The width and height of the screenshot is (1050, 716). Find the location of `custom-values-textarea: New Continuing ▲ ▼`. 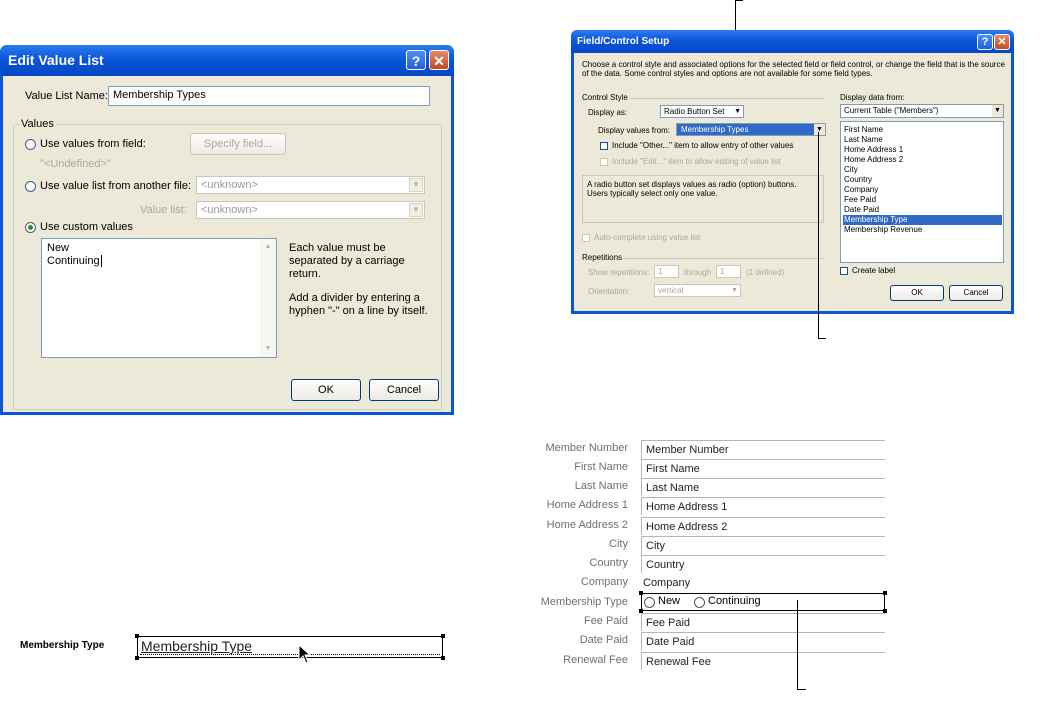

custom-values-textarea: New Continuing ▲ ▼ is located at coordinates (159, 298).